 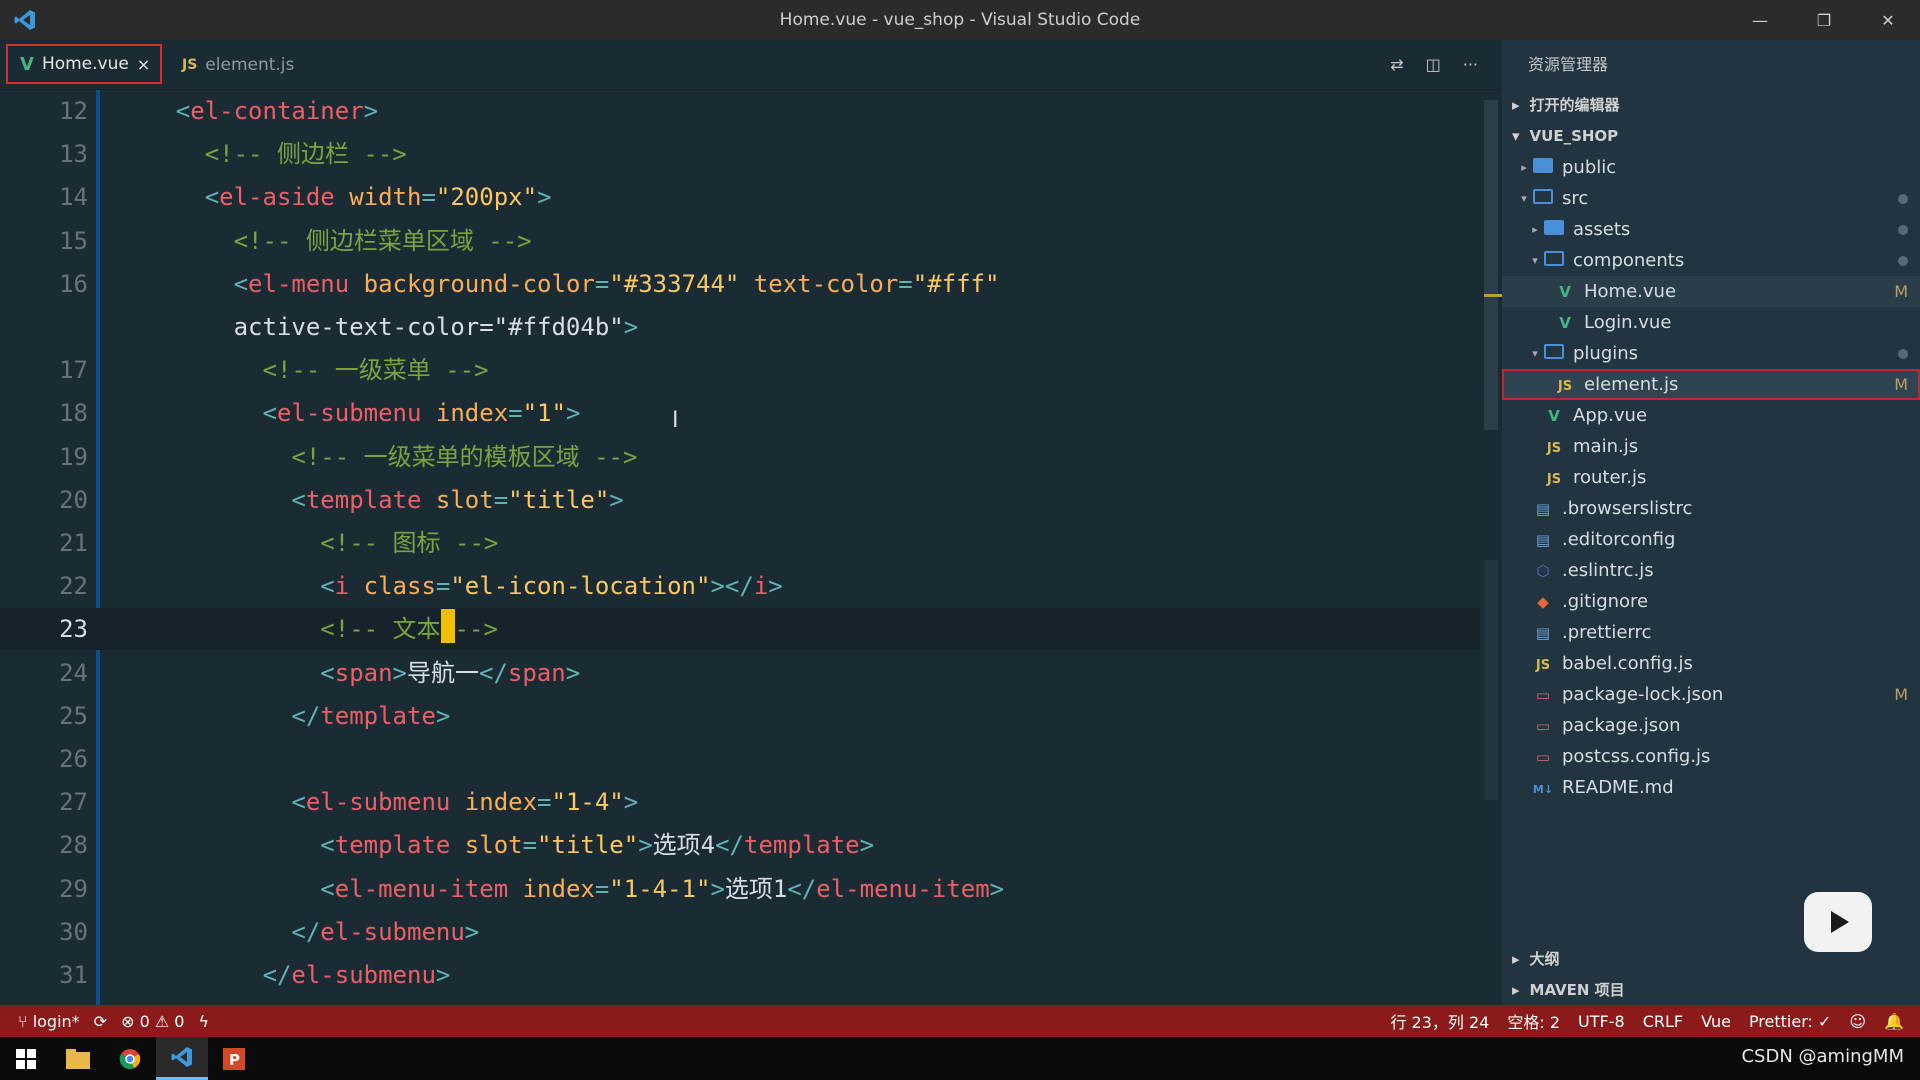 I want to click on tree-item-package-lock-json: ▭ package-lock.json M, so click(x=1711, y=694).